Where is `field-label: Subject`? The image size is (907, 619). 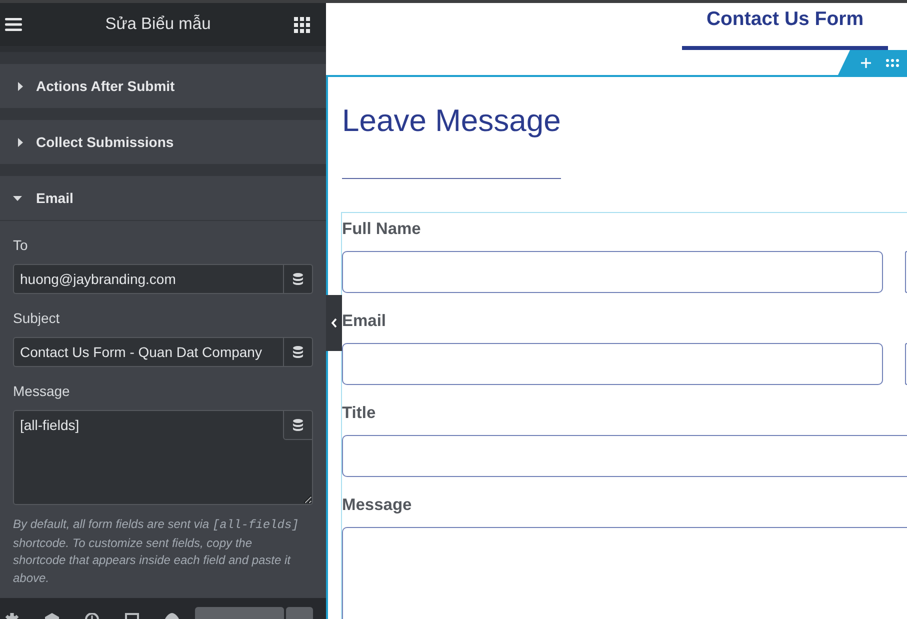 field-label: Subject is located at coordinates (37, 318).